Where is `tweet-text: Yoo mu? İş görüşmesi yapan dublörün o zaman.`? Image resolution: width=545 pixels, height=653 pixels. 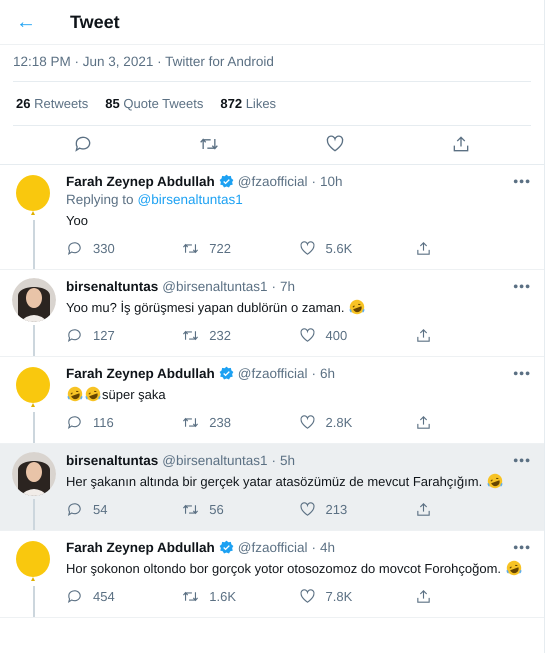 tweet-text: Yoo mu? İş görüşmesi yapan dublörün o zaman. is located at coordinates (205, 307).